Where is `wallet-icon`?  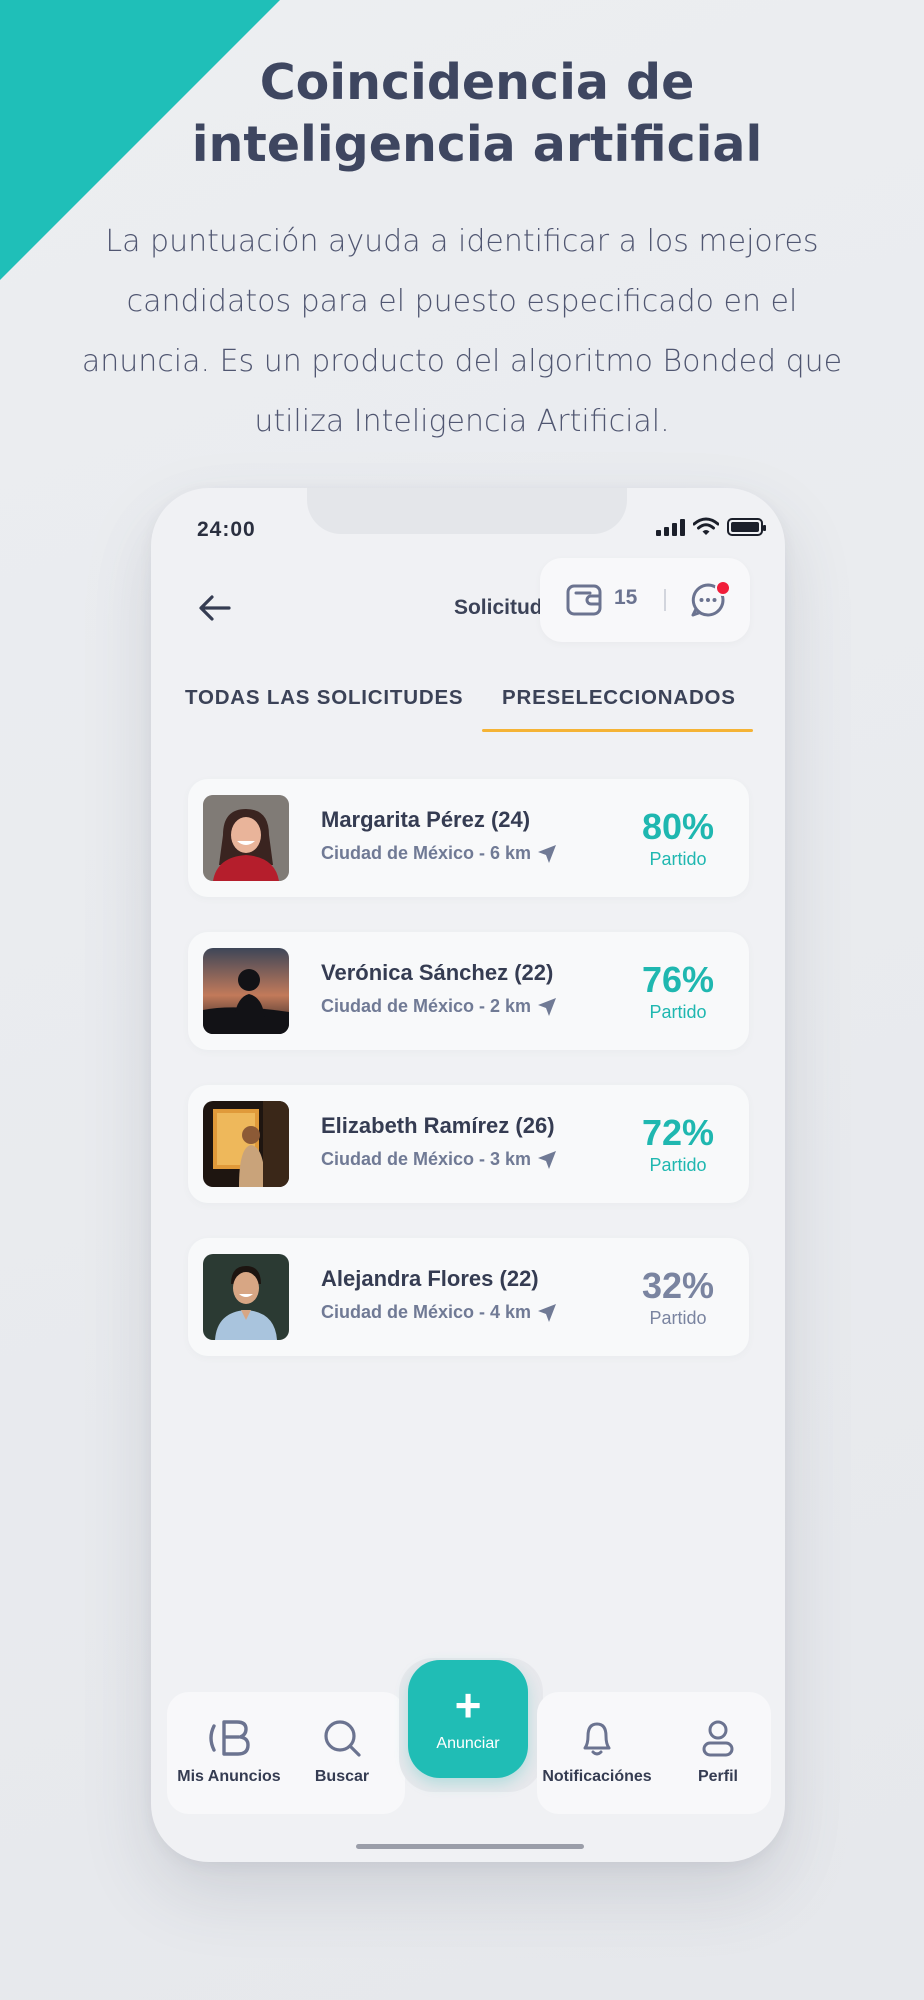 wallet-icon is located at coordinates (584, 600).